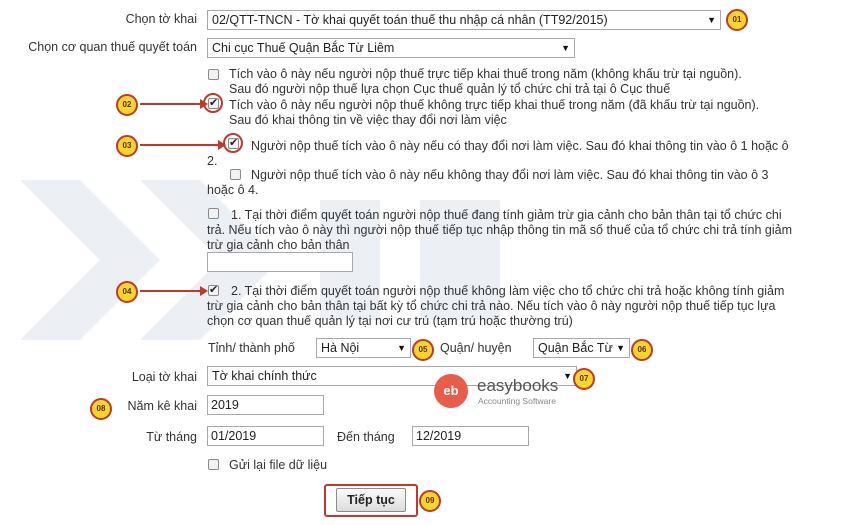 Image resolution: width=865 pixels, height=525 pixels. What do you see at coordinates (127, 292) in the screenshot?
I see `badge-04: 04` at bounding box center [127, 292].